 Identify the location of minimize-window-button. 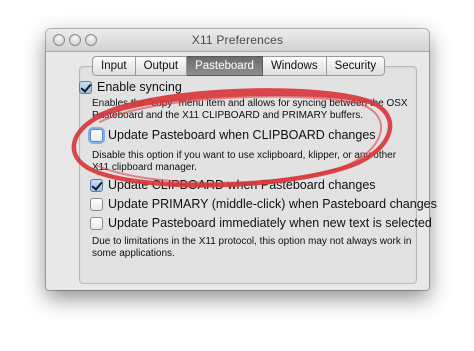
(75, 40).